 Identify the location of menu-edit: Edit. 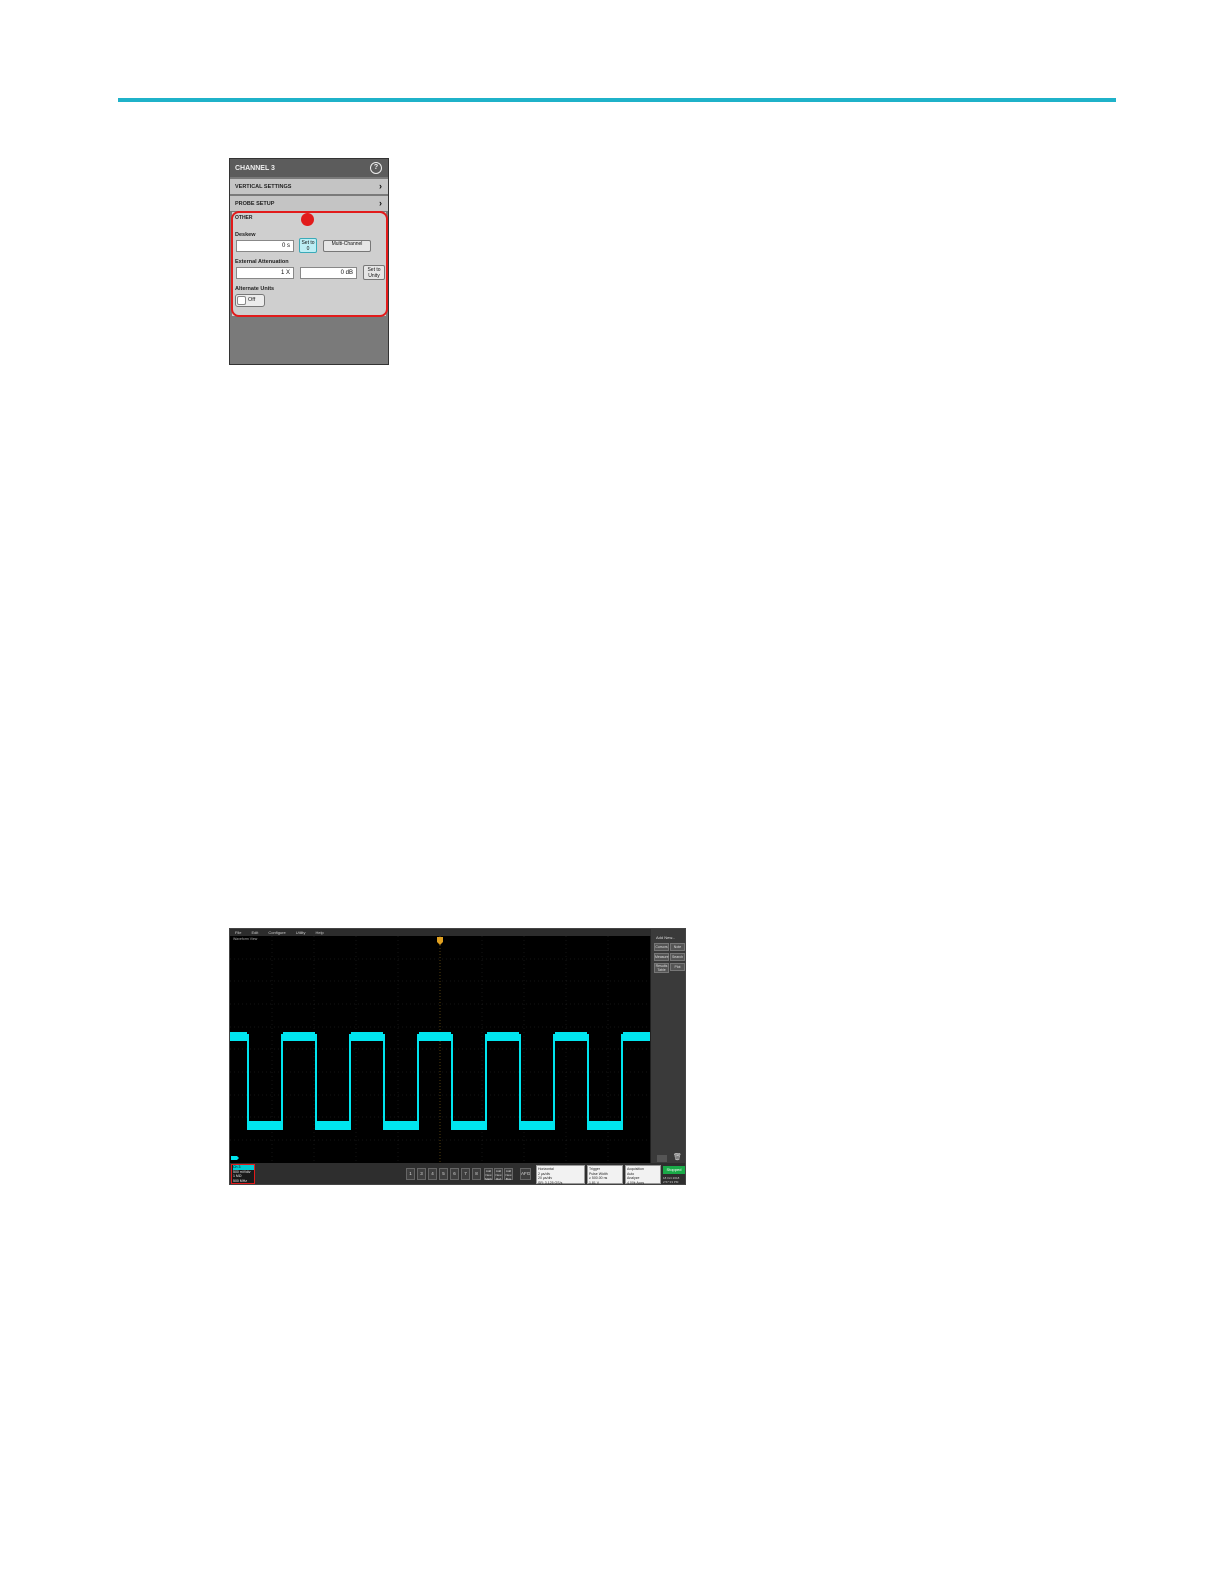
(254, 932).